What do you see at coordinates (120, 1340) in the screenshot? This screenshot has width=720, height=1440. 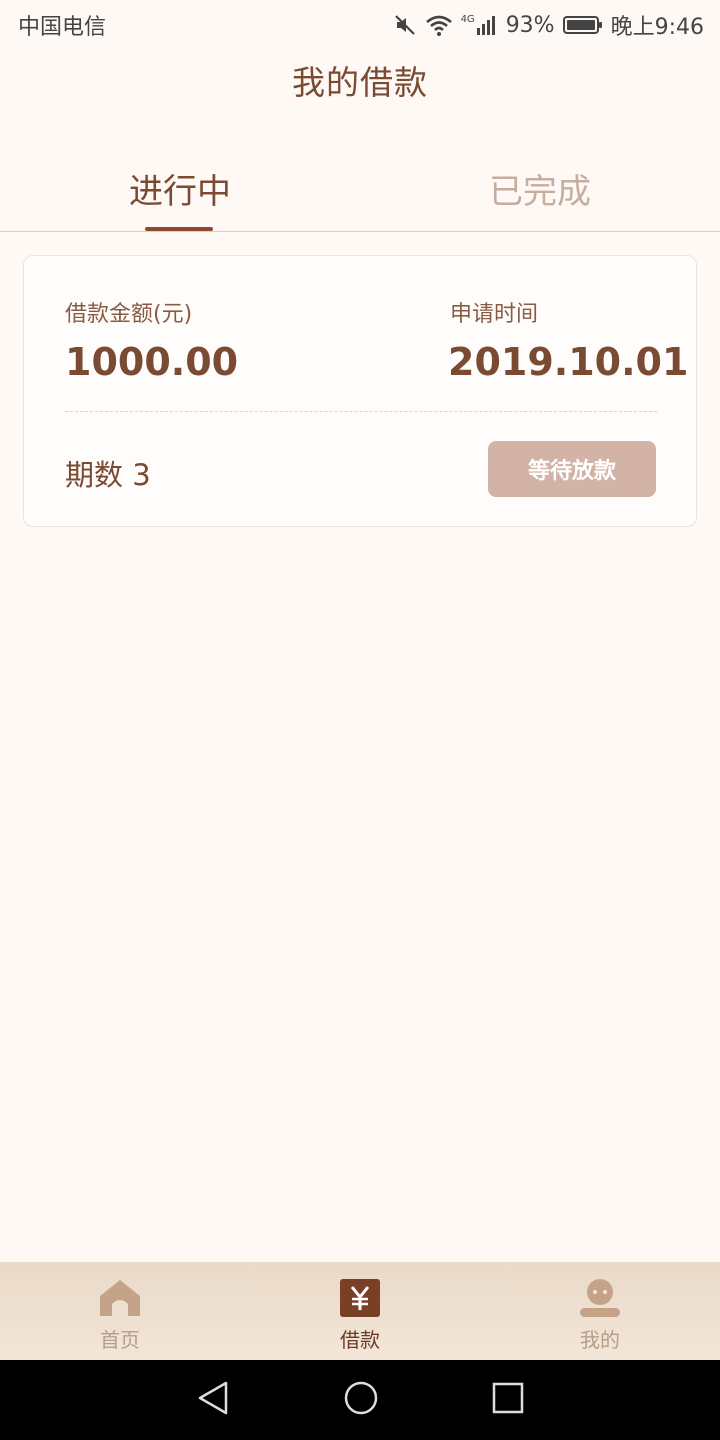 I see `nav-label-home: 首页` at bounding box center [120, 1340].